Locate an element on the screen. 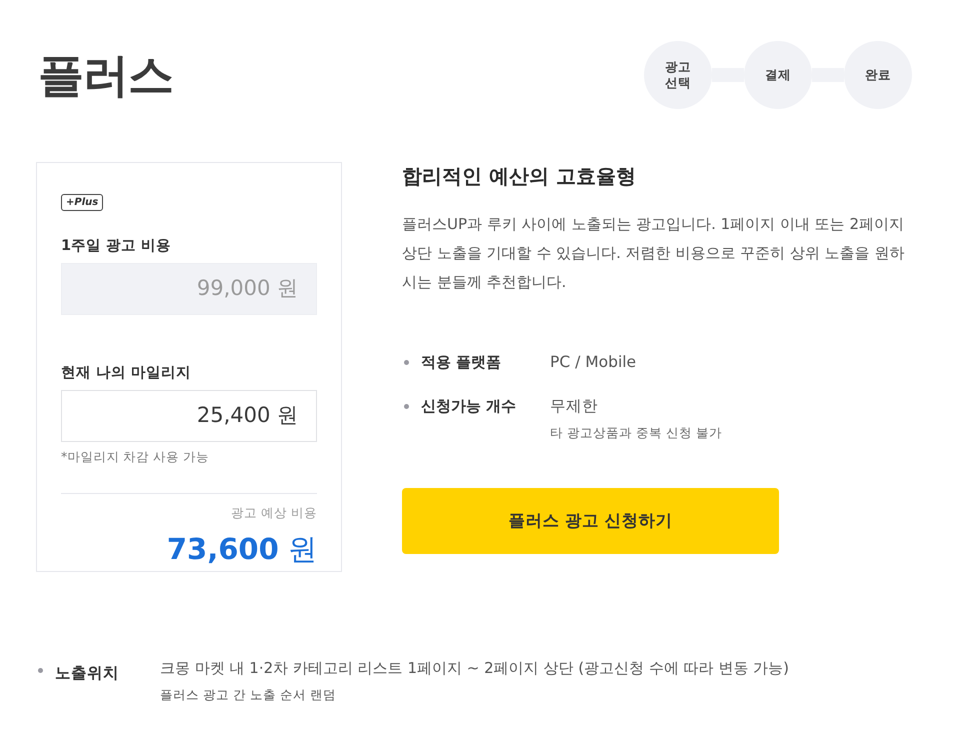  mileage-field: 25,400 원 is located at coordinates (189, 416).